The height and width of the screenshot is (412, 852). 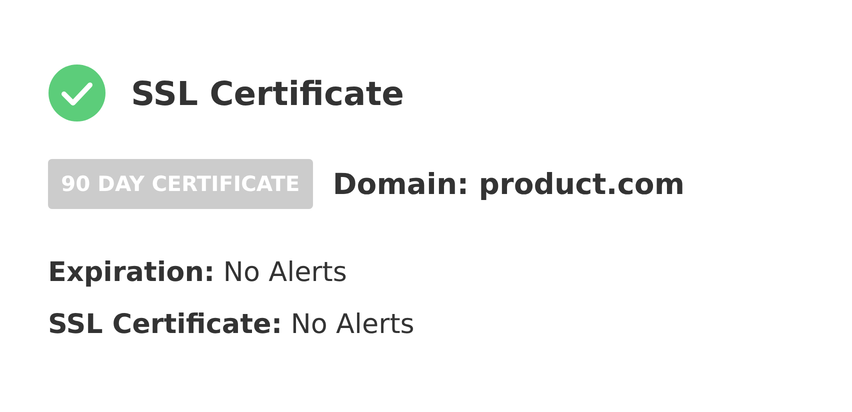 I want to click on domain-text: Domain: product.com, so click(x=508, y=184).